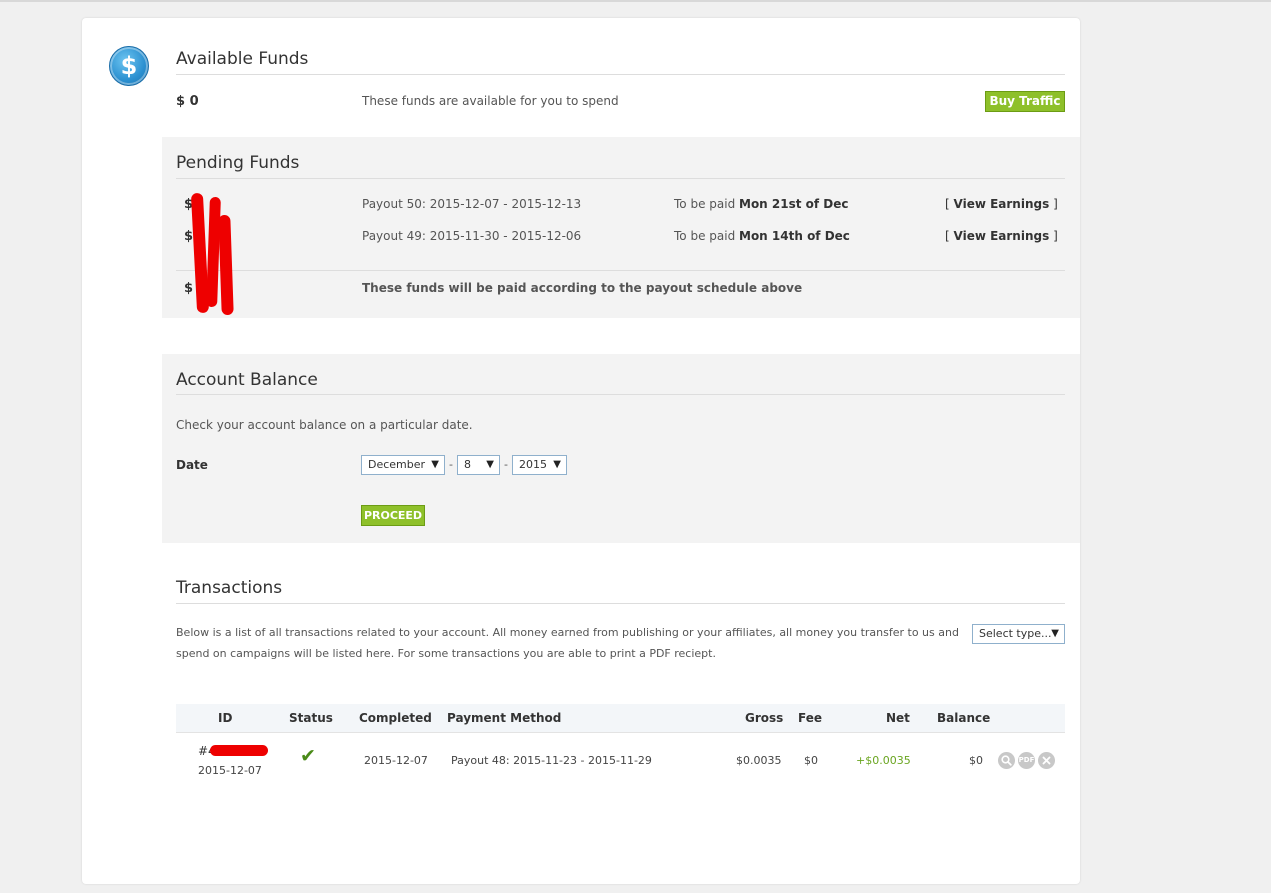 This screenshot has height=893, width=1271. I want to click on available-funds-amount: $ 0, so click(187, 101).